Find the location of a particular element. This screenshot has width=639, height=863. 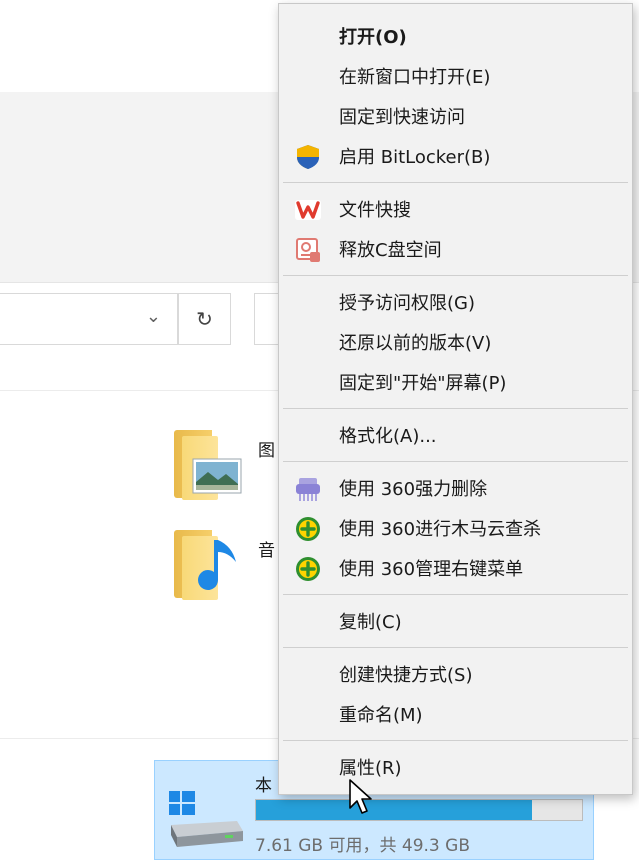

menu-item-label: 文件快搜 is located at coordinates (375, 210).